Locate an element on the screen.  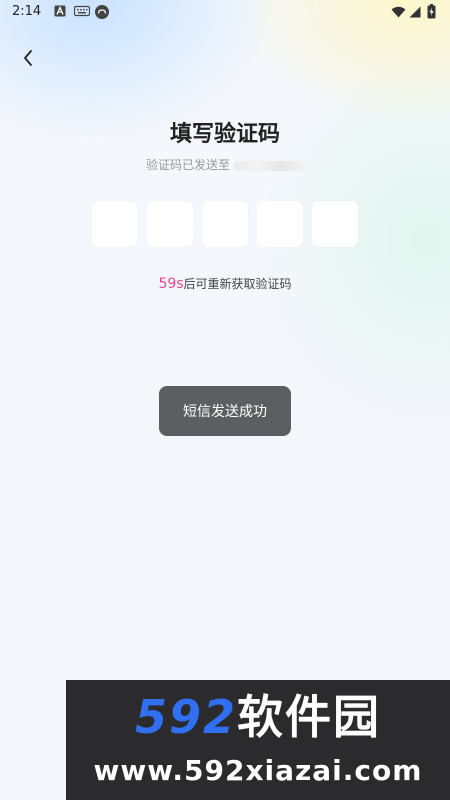
status-bar: 2:14 is located at coordinates (225, 12).